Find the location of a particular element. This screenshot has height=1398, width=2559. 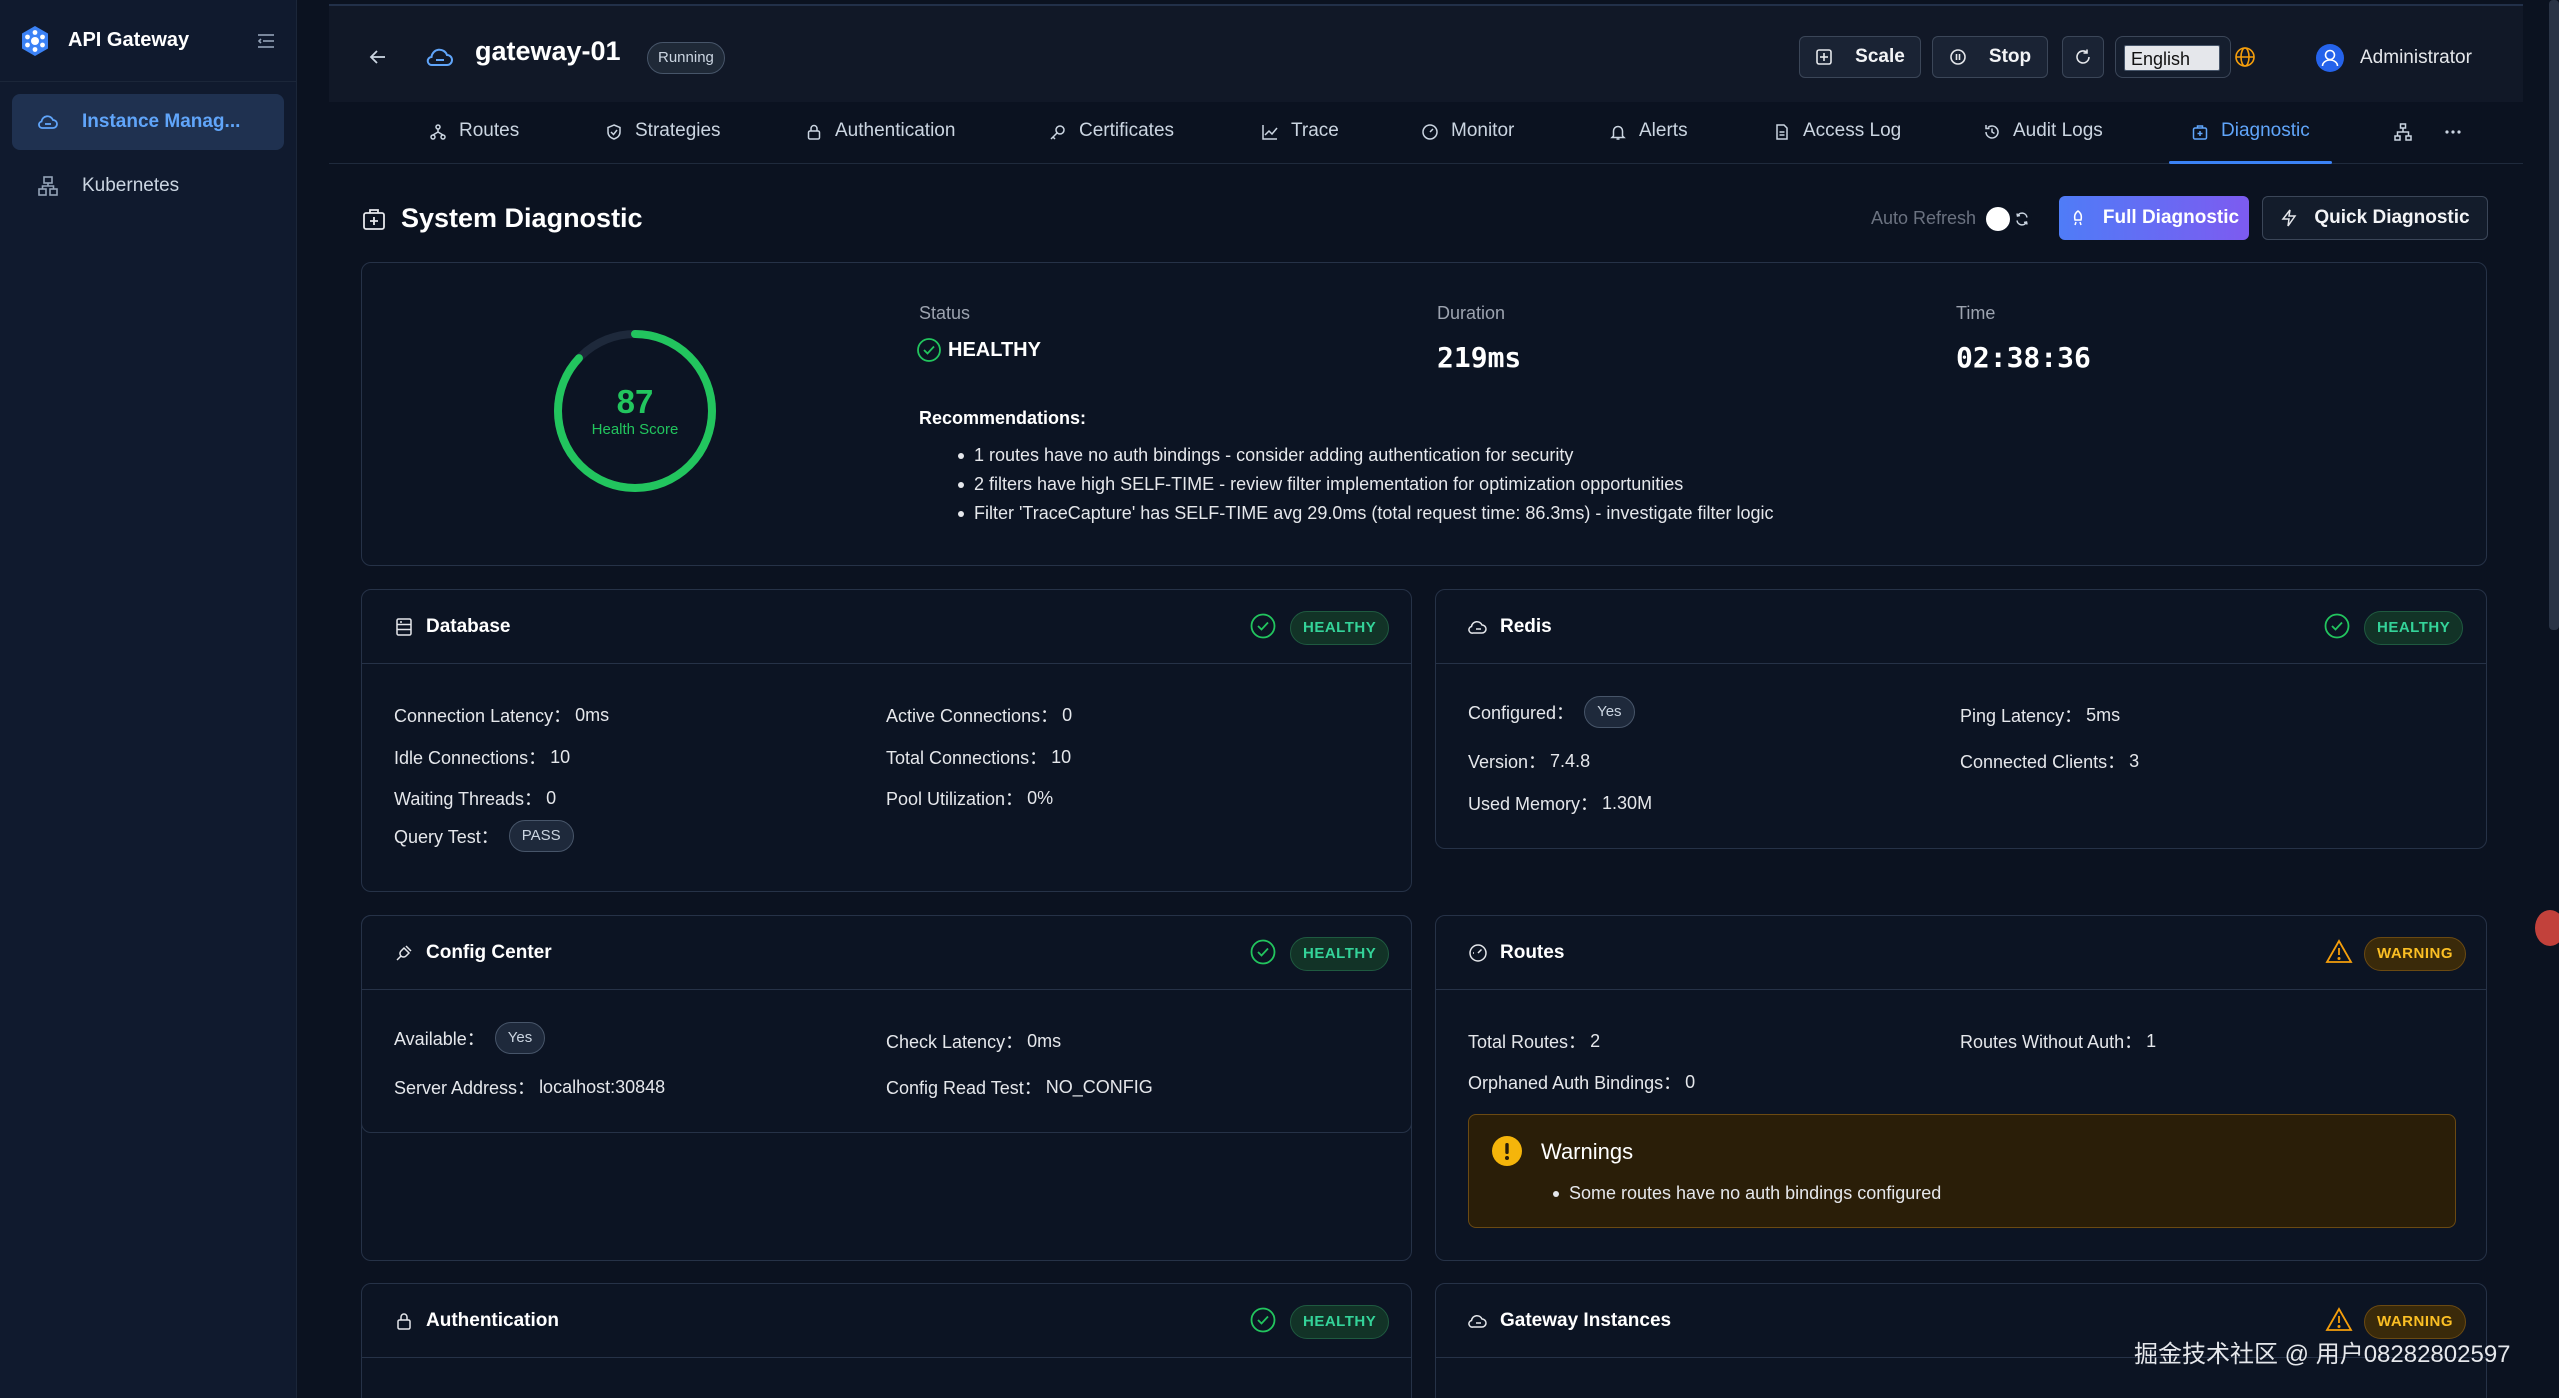

health-score-label: Health Score is located at coordinates (635, 429).